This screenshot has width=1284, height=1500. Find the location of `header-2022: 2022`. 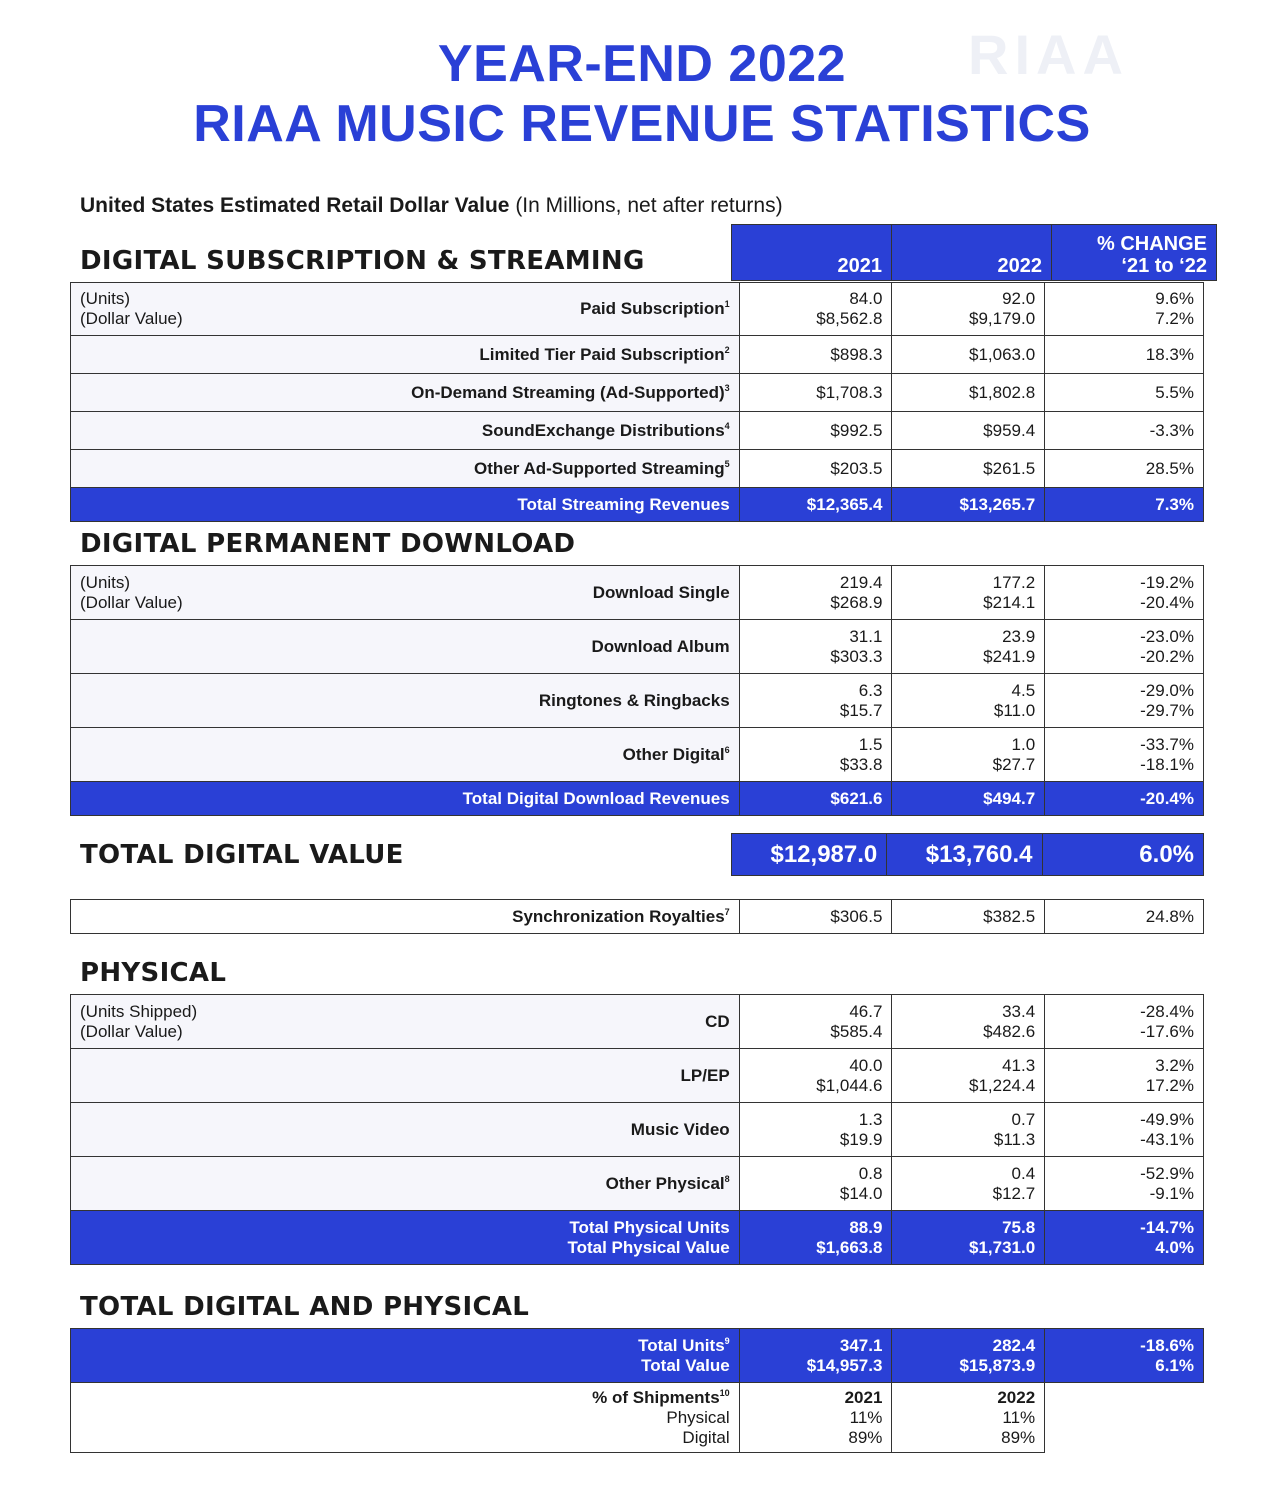

header-2022: 2022 is located at coordinates (971, 252).